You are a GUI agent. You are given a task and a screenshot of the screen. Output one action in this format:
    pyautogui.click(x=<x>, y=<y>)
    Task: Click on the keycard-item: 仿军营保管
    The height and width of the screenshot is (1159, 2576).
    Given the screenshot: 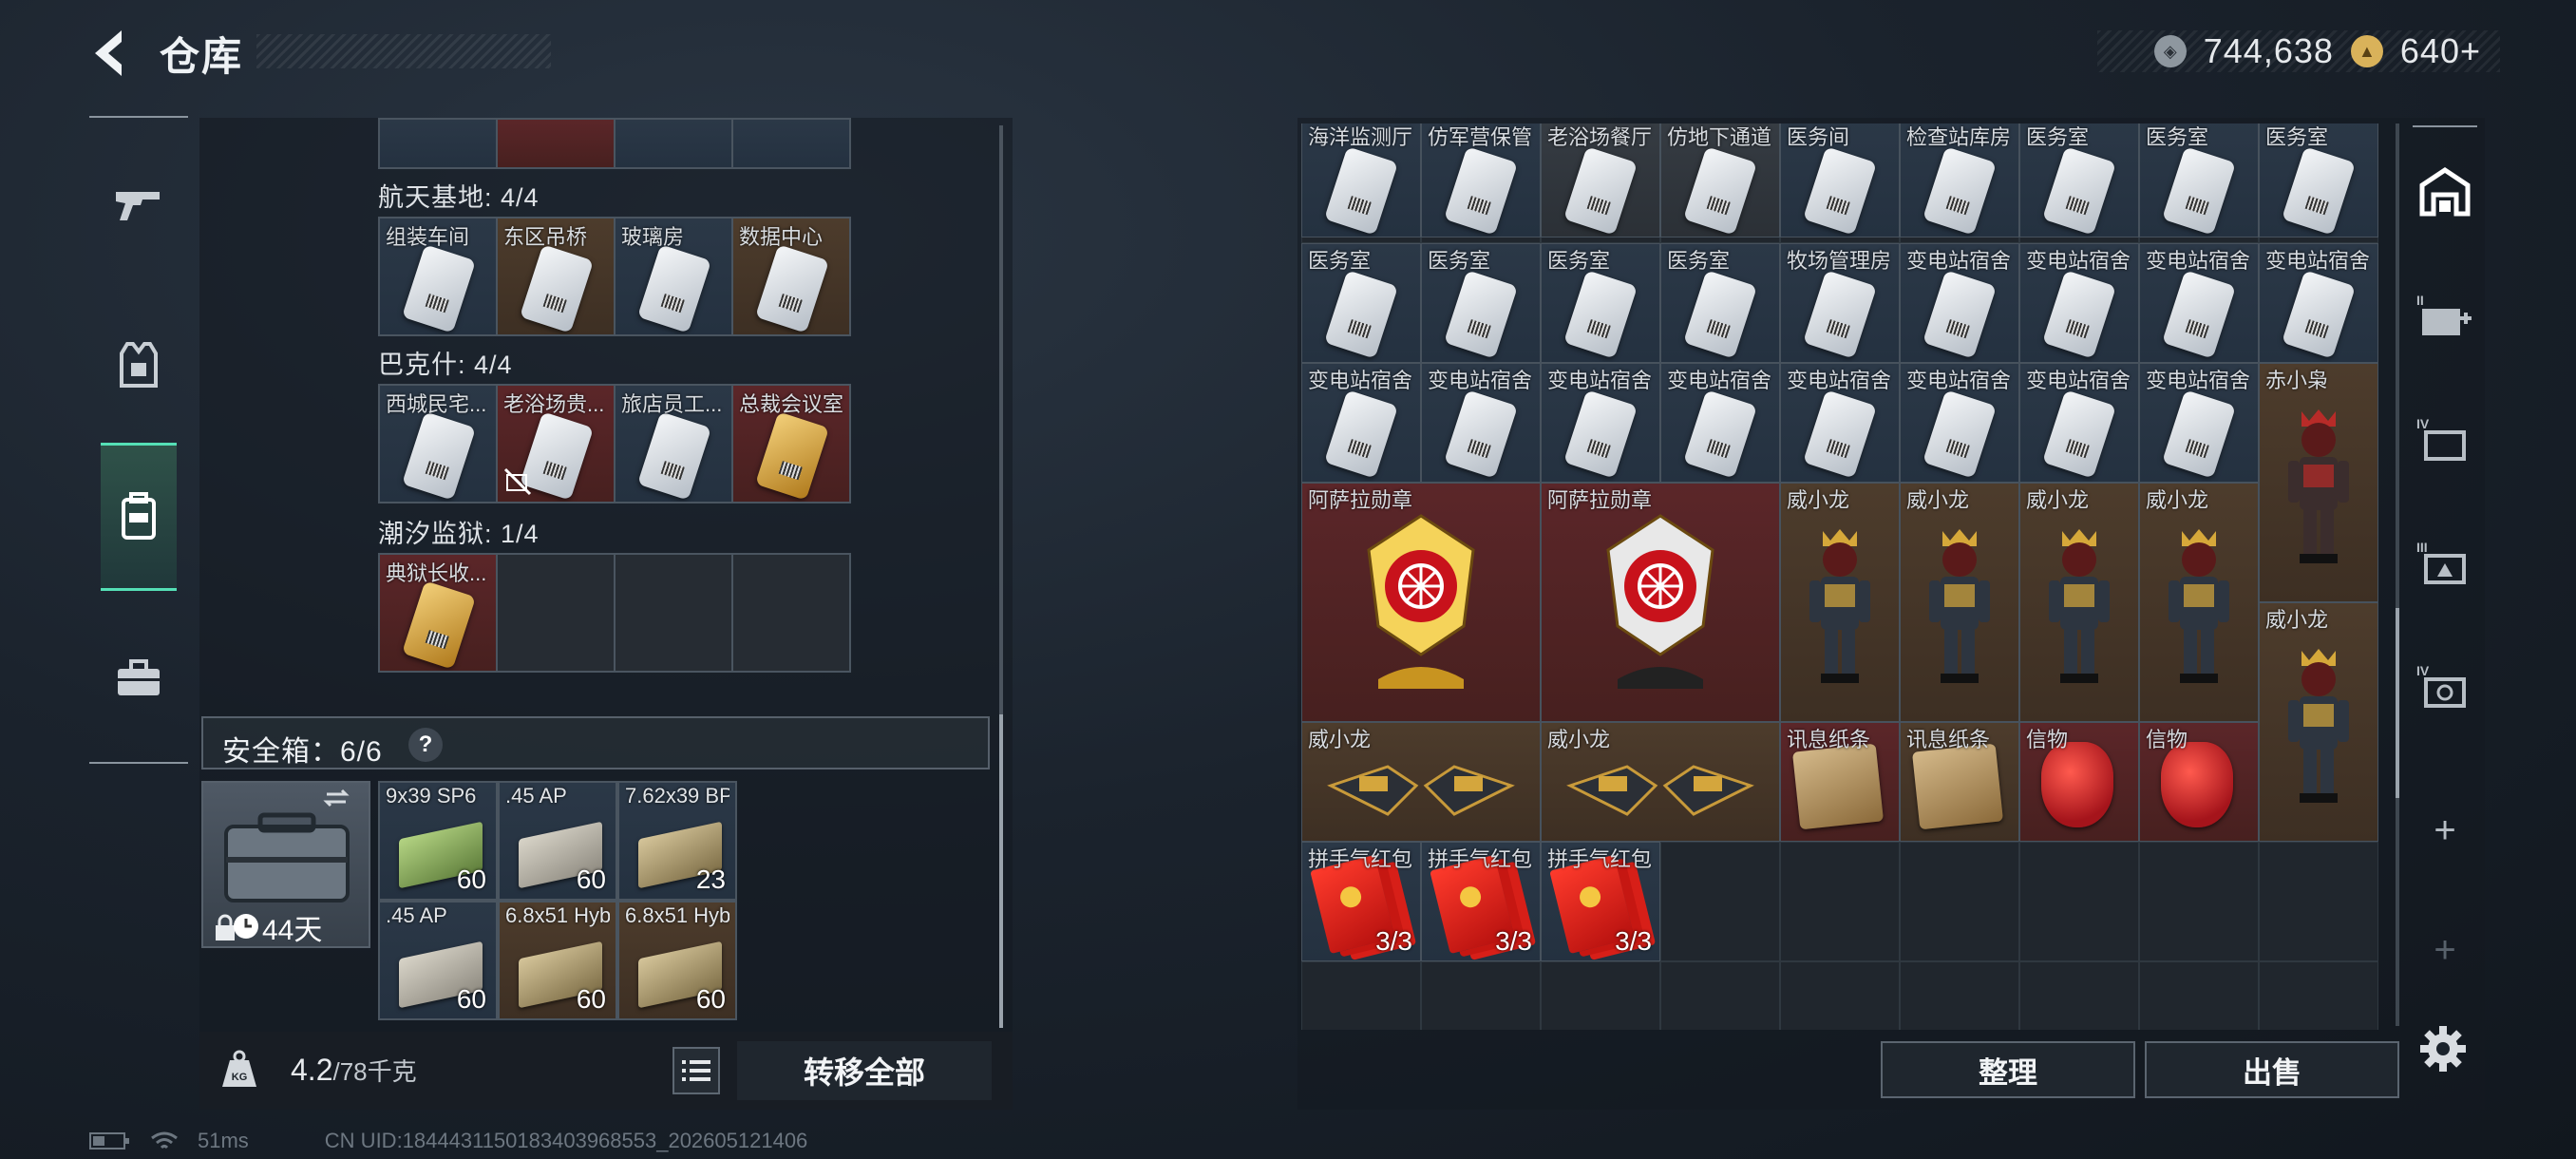 What is the action you would take?
    pyautogui.click(x=1481, y=181)
    